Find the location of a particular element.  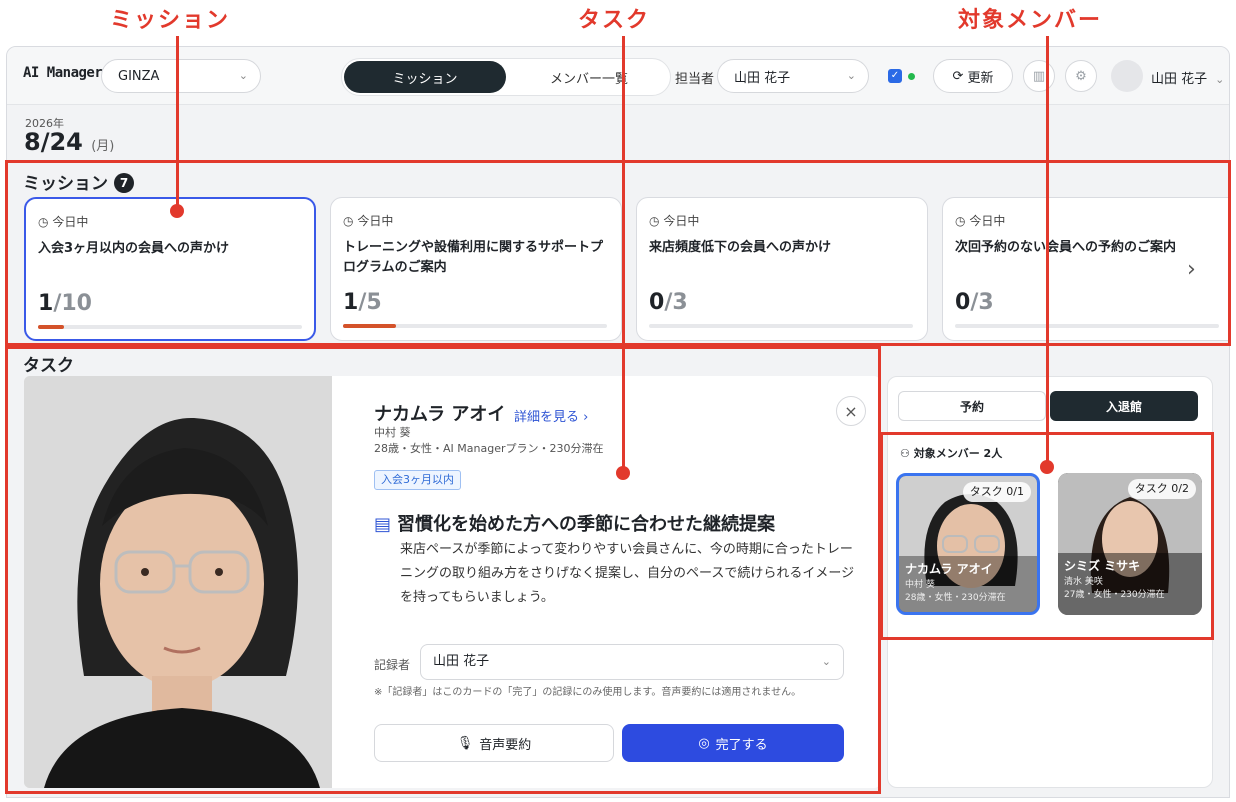

close-icon: × is located at coordinates (851, 411).